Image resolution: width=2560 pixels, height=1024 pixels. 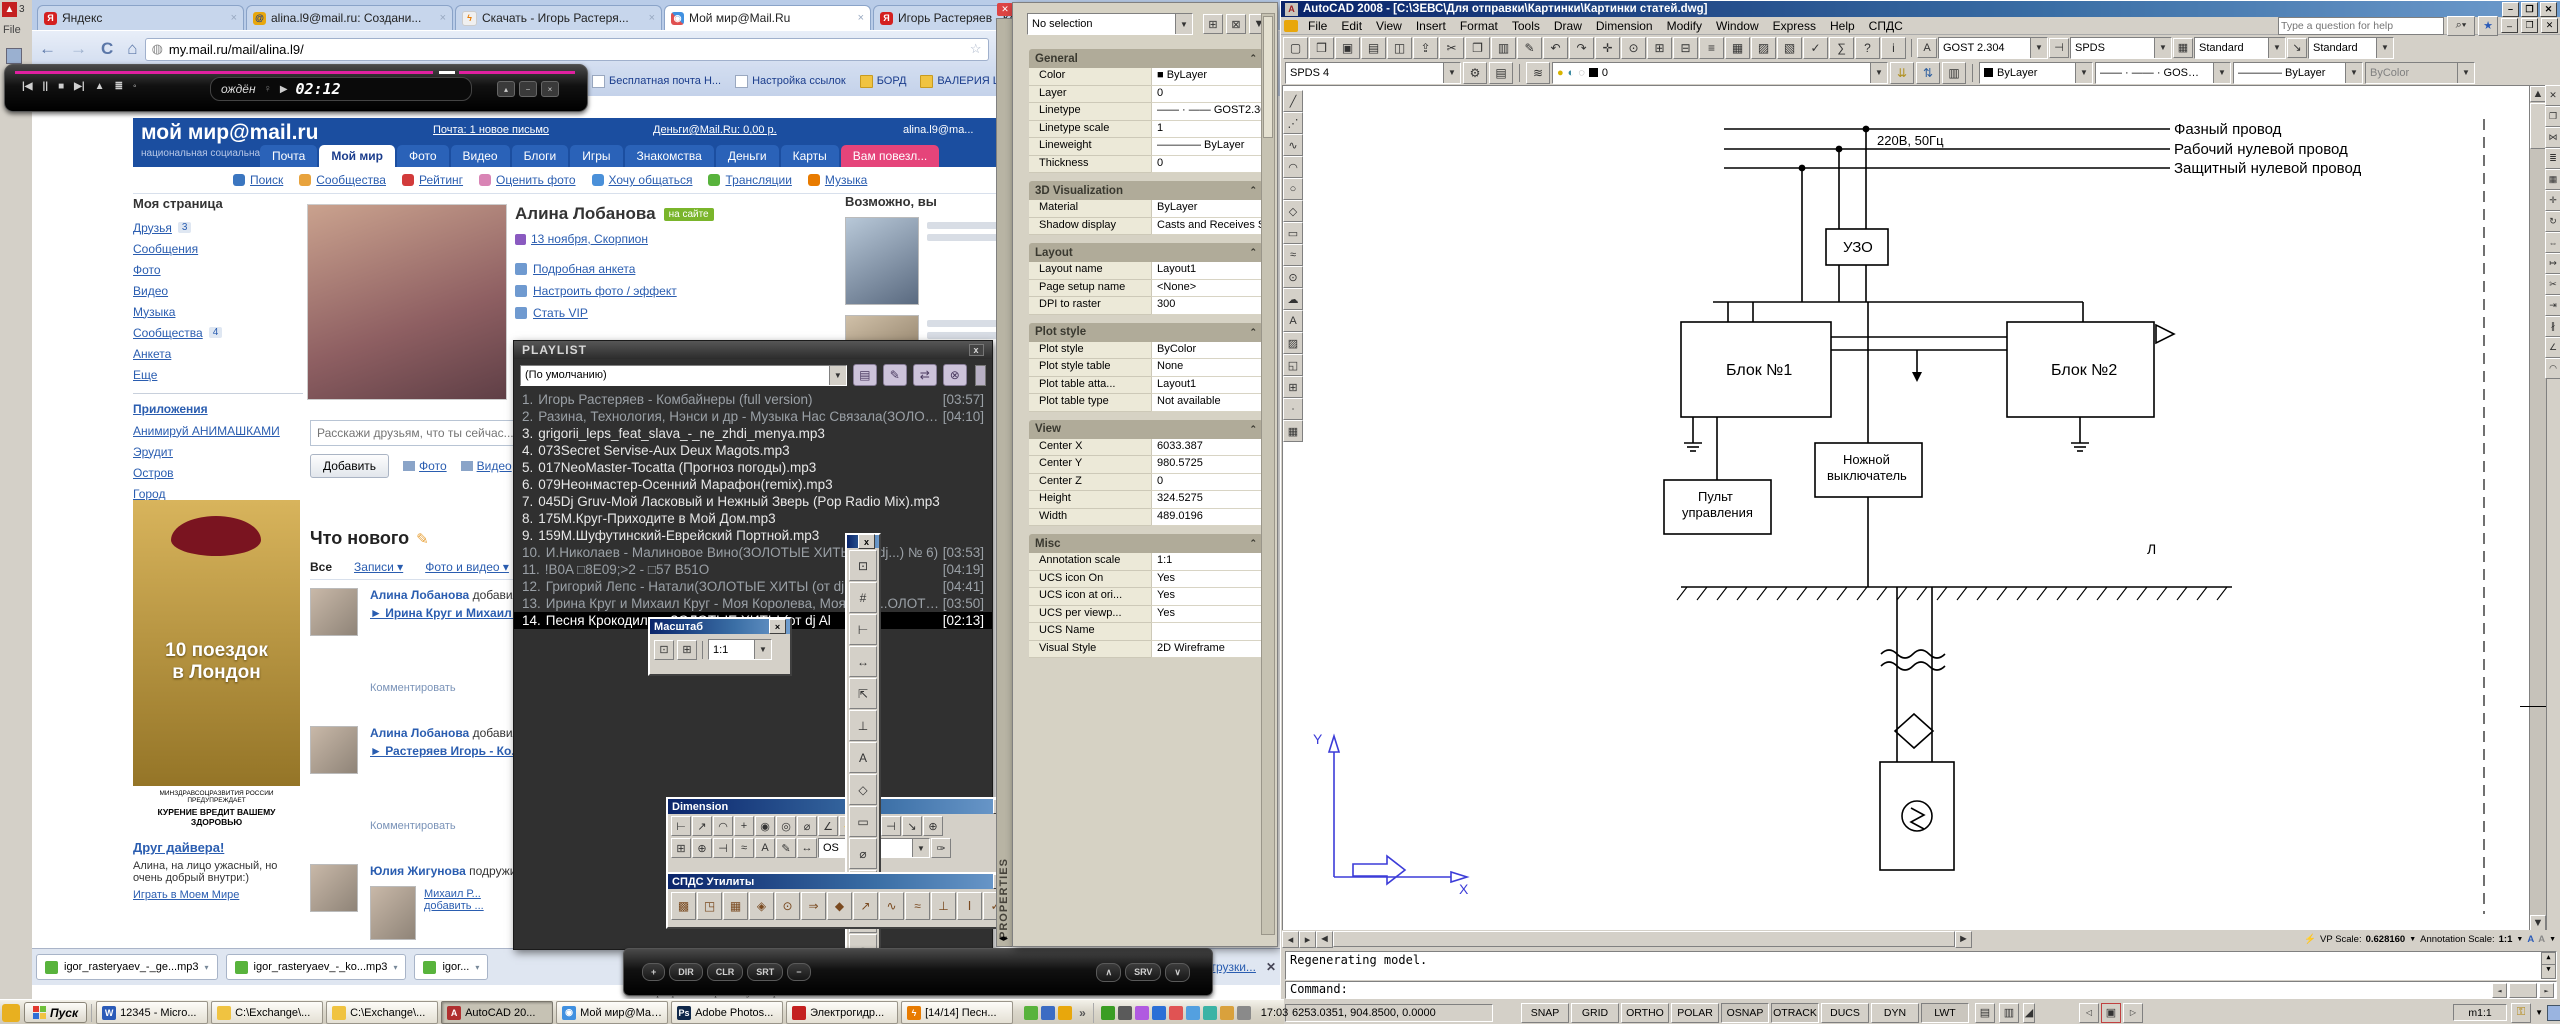 I want to click on spds-notebook-icon: ▤, so click(x=1501, y=72).